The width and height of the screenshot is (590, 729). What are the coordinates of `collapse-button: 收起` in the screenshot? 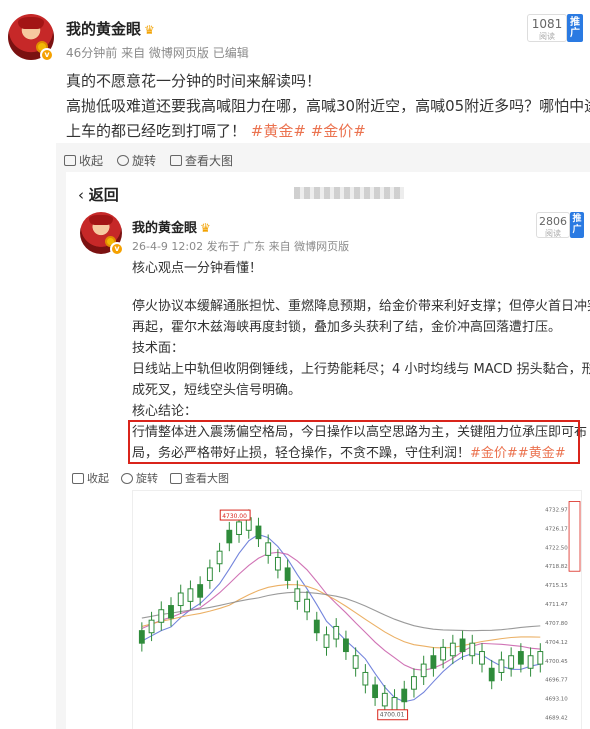 It's located at (83, 160).